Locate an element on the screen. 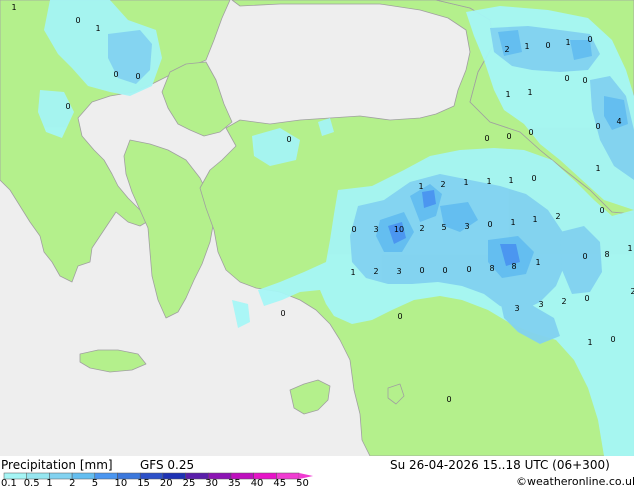 This screenshot has width=634, height=490. value-label: 5 is located at coordinates (443, 227).